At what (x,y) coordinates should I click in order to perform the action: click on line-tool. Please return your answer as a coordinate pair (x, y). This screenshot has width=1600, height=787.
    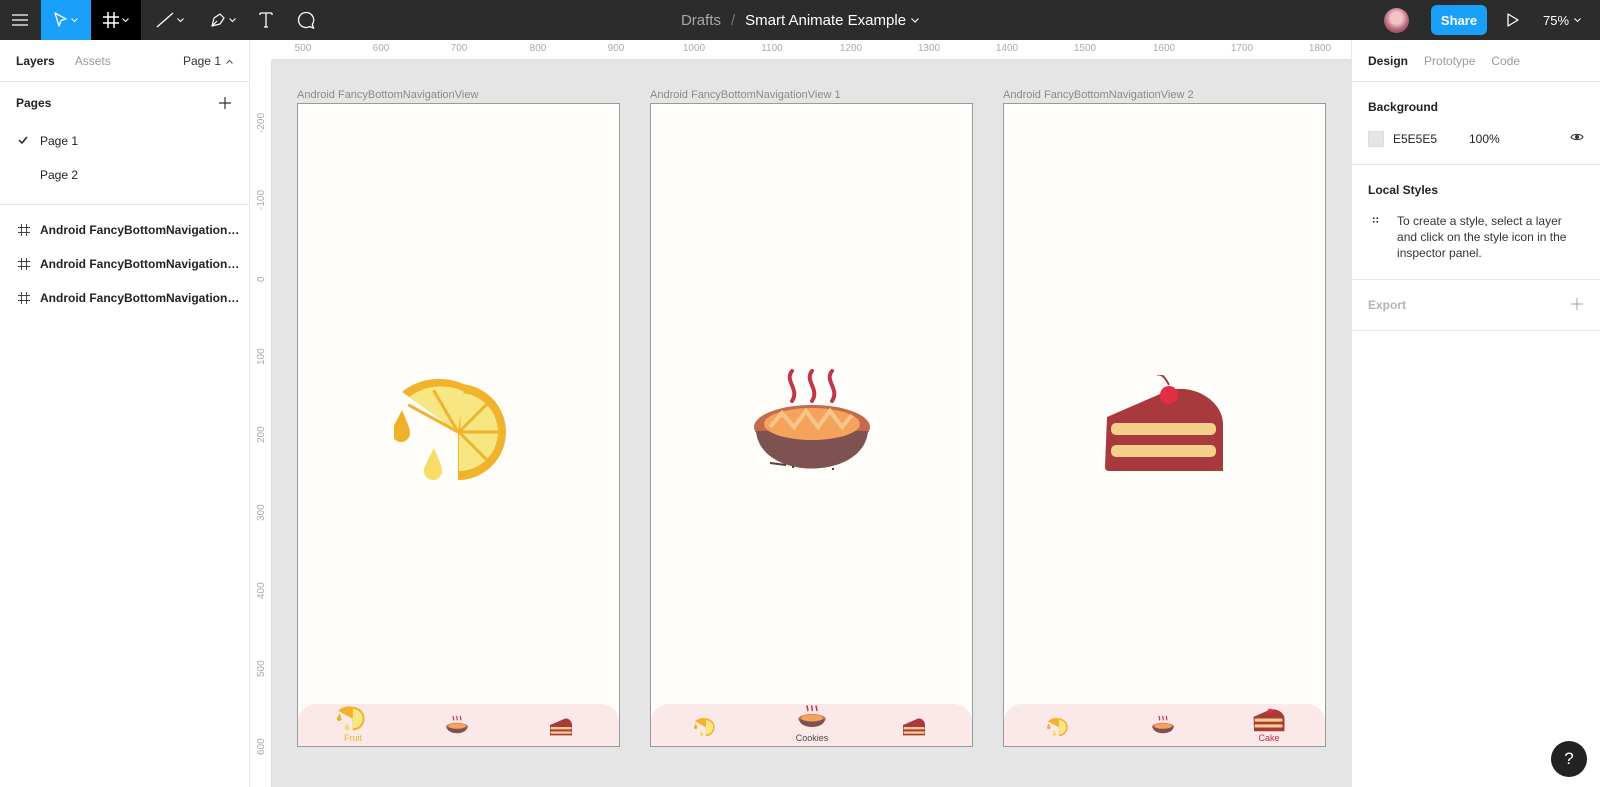
    Looking at the image, I should click on (170, 20).